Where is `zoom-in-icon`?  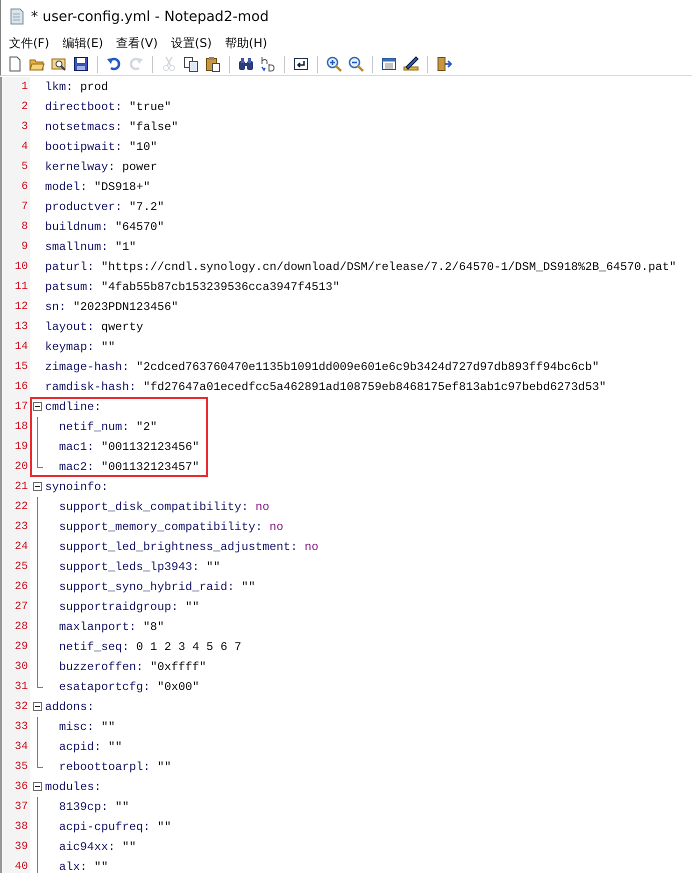
zoom-in-icon is located at coordinates (334, 64).